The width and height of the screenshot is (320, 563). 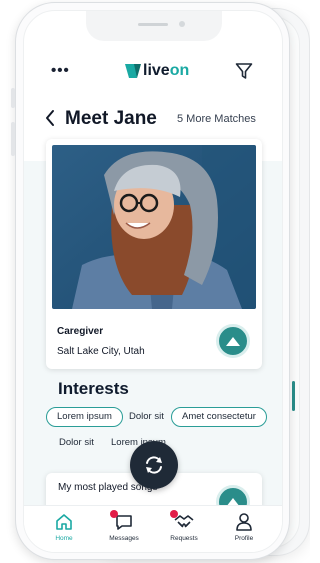 What do you see at coordinates (133, 71) in the screenshot?
I see `logo-mark-icon` at bounding box center [133, 71].